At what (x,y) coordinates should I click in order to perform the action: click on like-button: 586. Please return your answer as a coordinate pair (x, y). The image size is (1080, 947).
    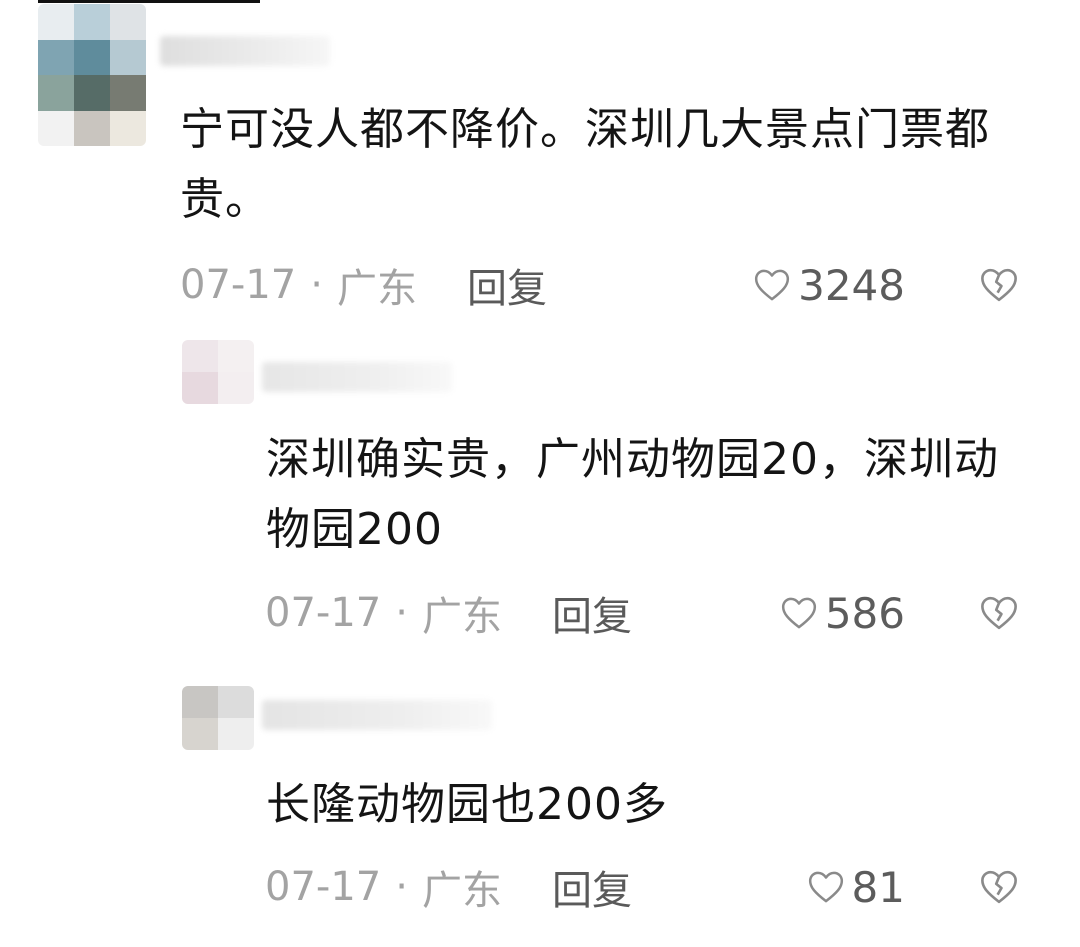
    Looking at the image, I should click on (842, 613).